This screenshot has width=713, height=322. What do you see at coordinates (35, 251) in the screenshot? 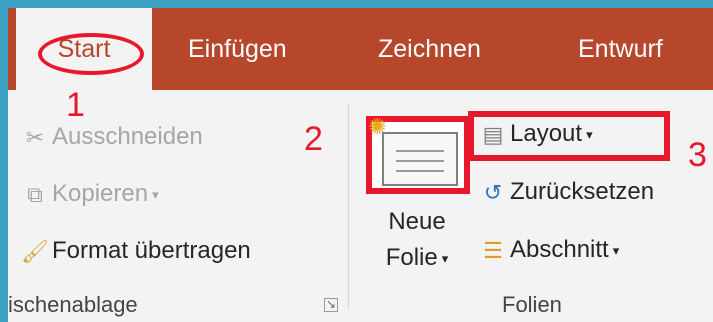
I see `format-painter-icon: 🖌` at bounding box center [35, 251].